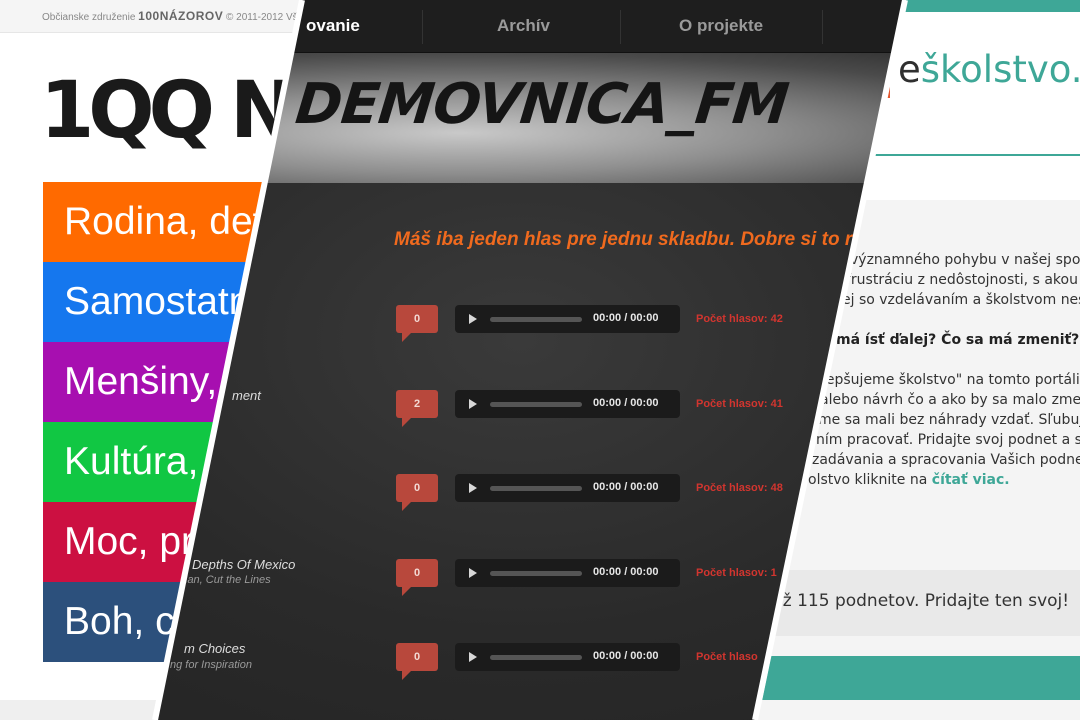 This screenshot has height=720, width=1080. Describe the element at coordinates (244, 564) in the screenshot. I see `track-title: Depths Of Mexico` at that location.